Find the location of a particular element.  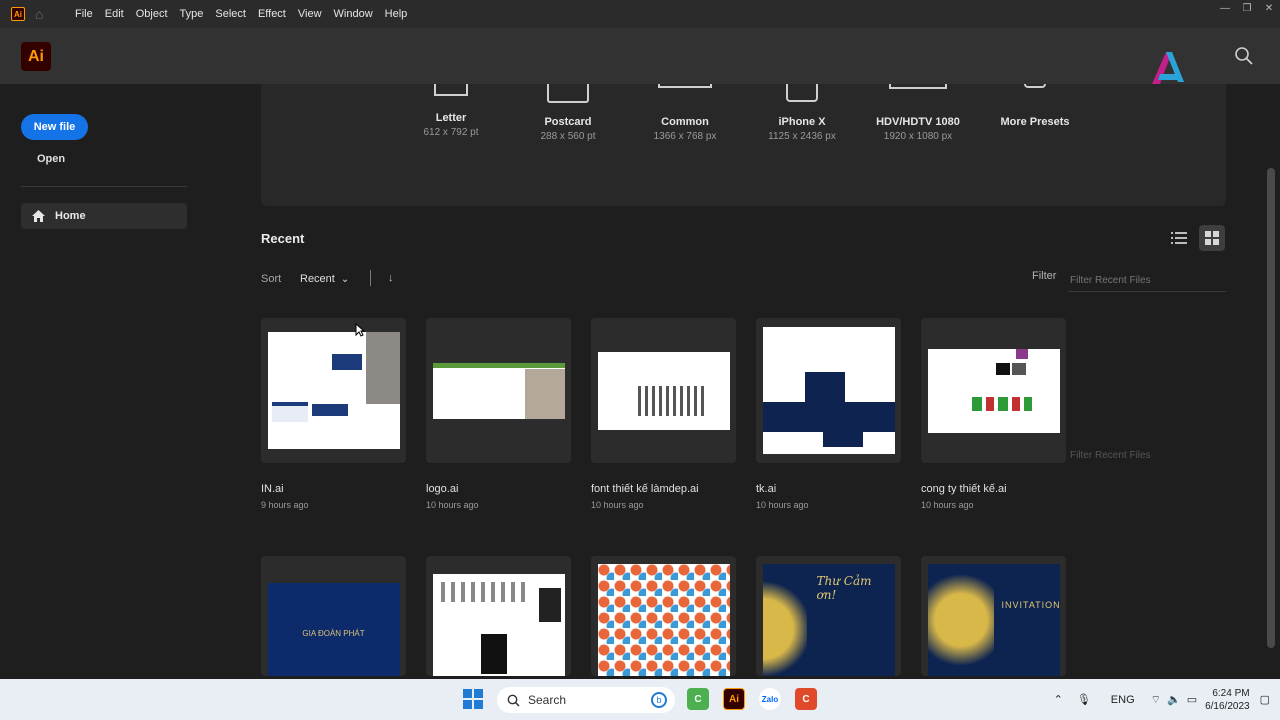

file-time: 9 hours ago is located at coordinates (285, 505).